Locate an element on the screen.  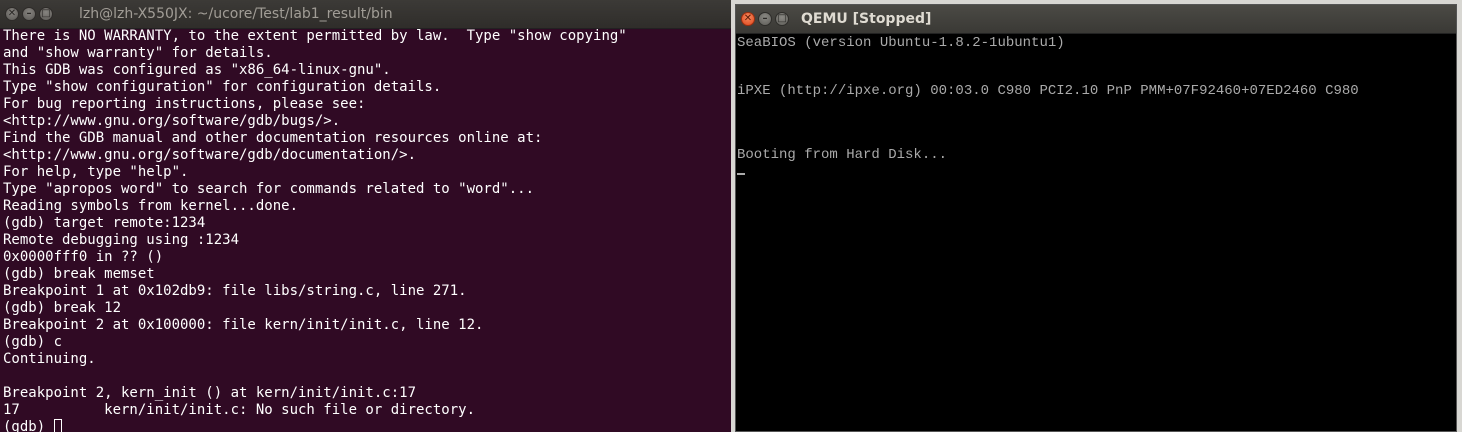
terminal-line: (gdb) target remote:1234 is located at coordinates (104, 223).